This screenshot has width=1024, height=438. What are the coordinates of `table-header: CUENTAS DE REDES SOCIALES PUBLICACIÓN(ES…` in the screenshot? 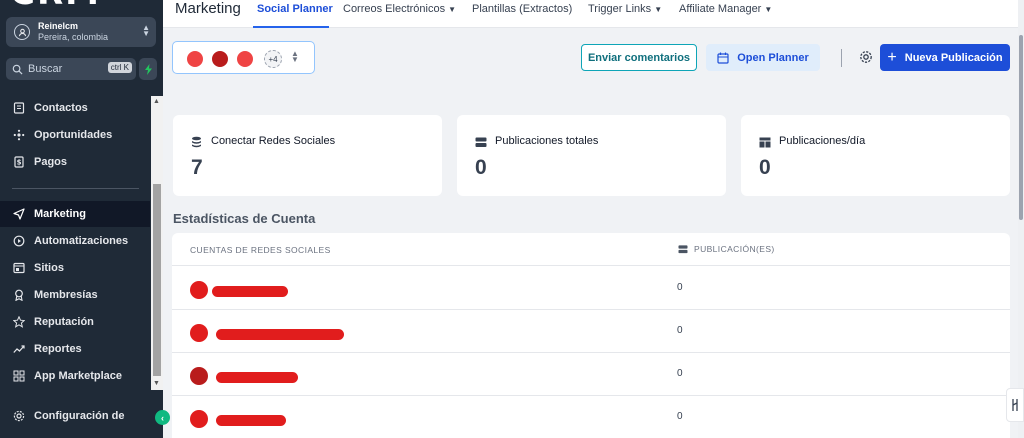 It's located at (591, 249).